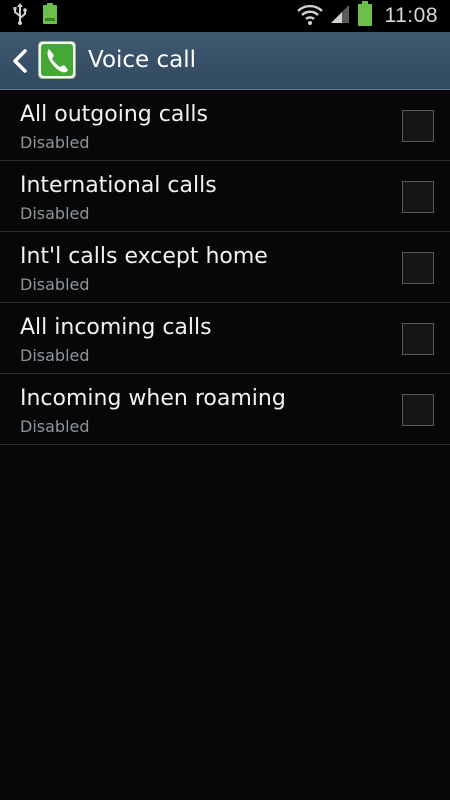 The width and height of the screenshot is (450, 800). Describe the element at coordinates (153, 398) in the screenshot. I see `list-item-title: Incoming when roaming` at that location.